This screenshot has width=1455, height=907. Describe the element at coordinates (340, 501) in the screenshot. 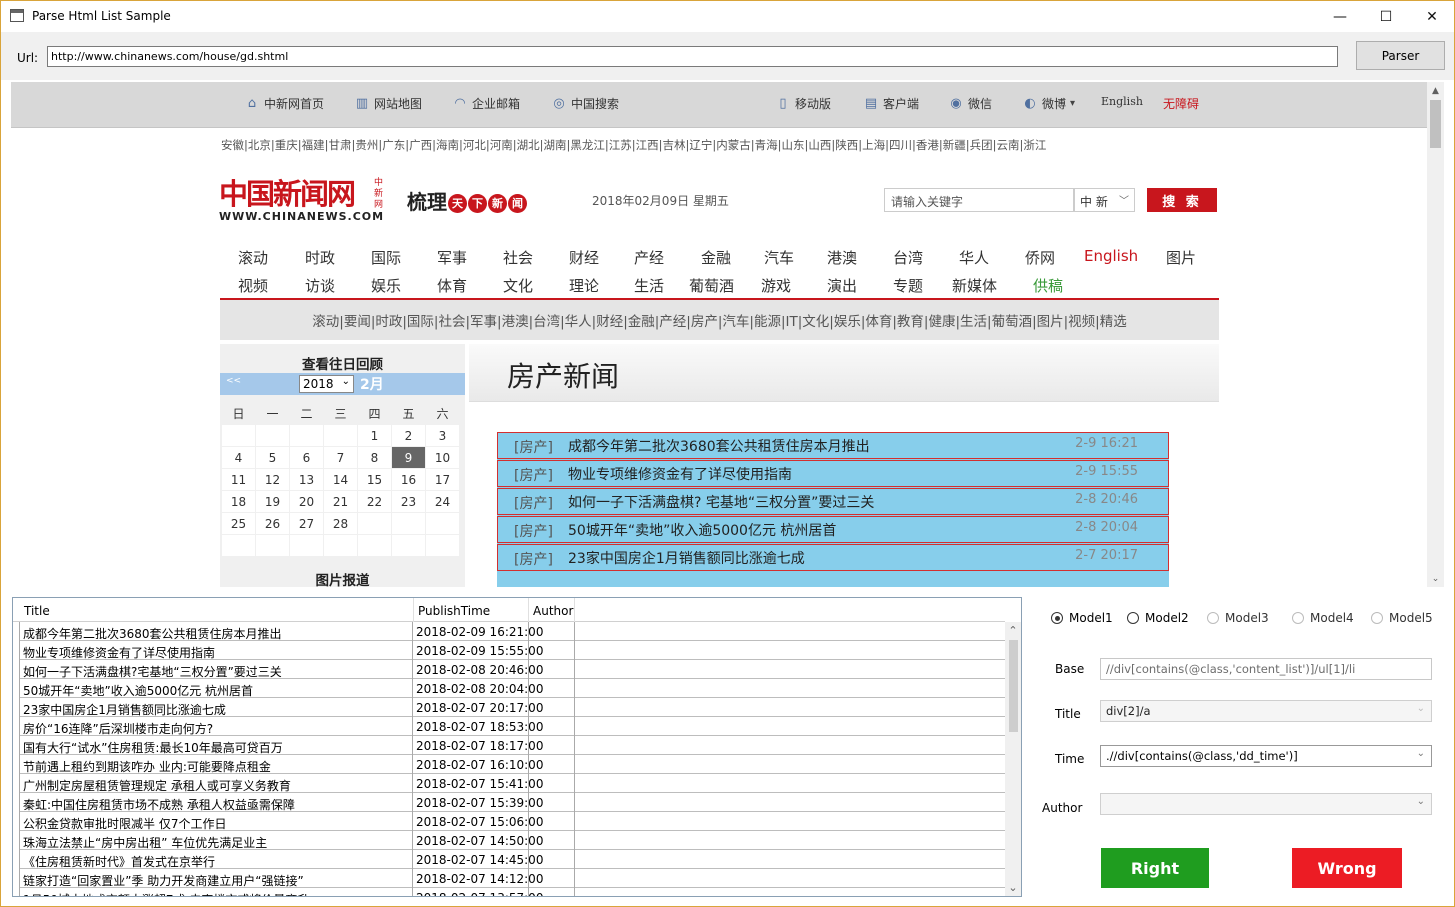

I see `calendar-day: 21` at that location.